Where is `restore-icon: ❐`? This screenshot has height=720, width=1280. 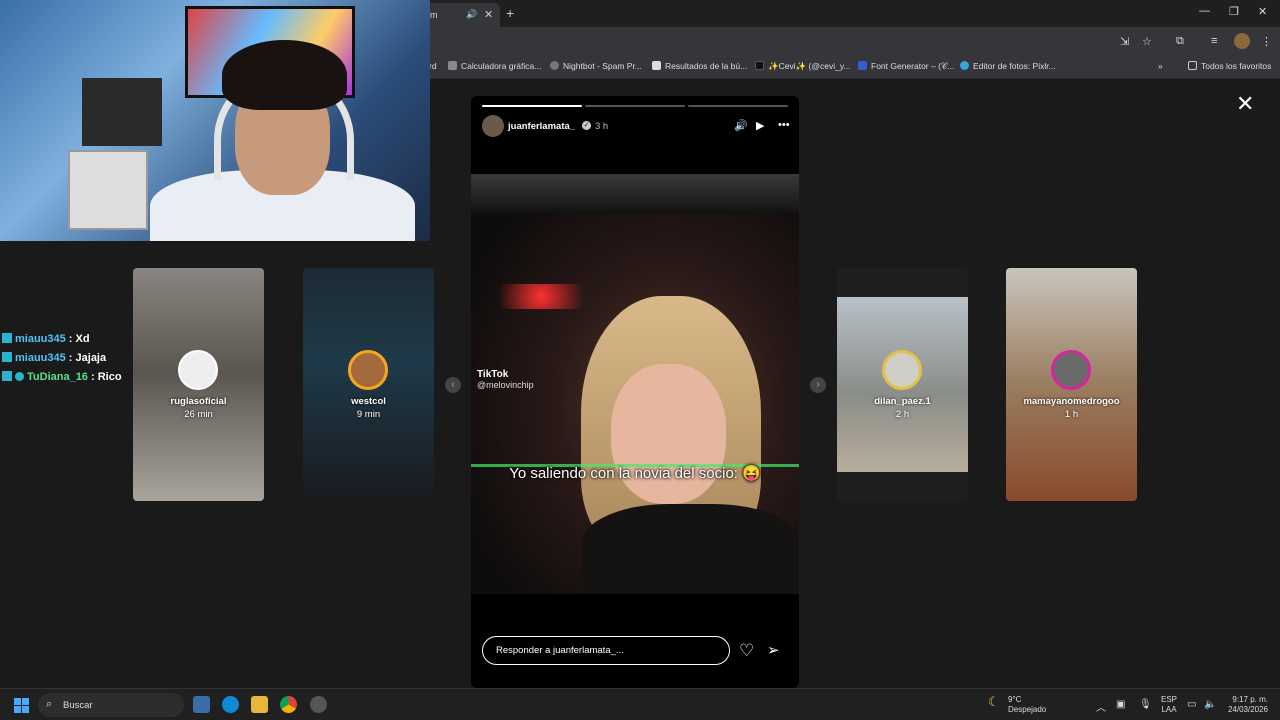
restore-icon: ❐ is located at coordinates (1234, 11).